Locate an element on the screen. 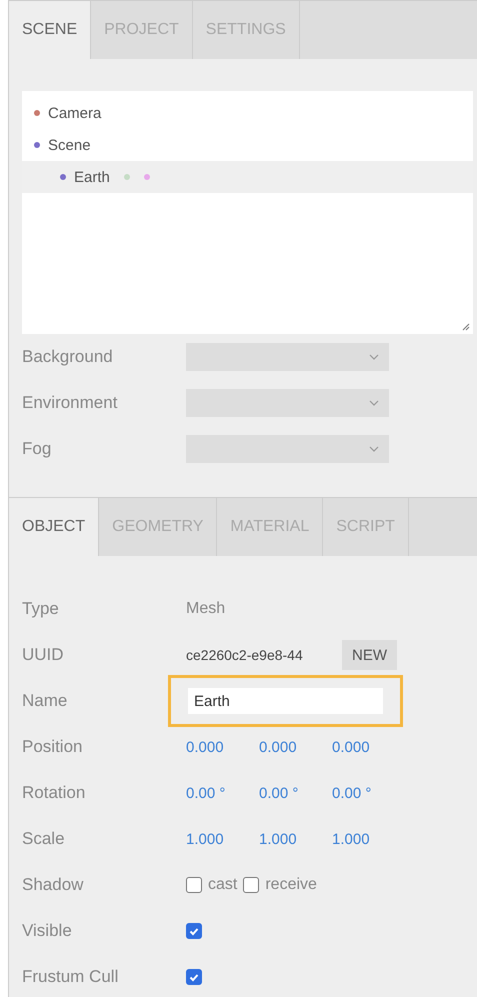 This screenshot has width=477, height=997. uuid-value: ce2260c2-e9e8-44 is located at coordinates (245, 655).